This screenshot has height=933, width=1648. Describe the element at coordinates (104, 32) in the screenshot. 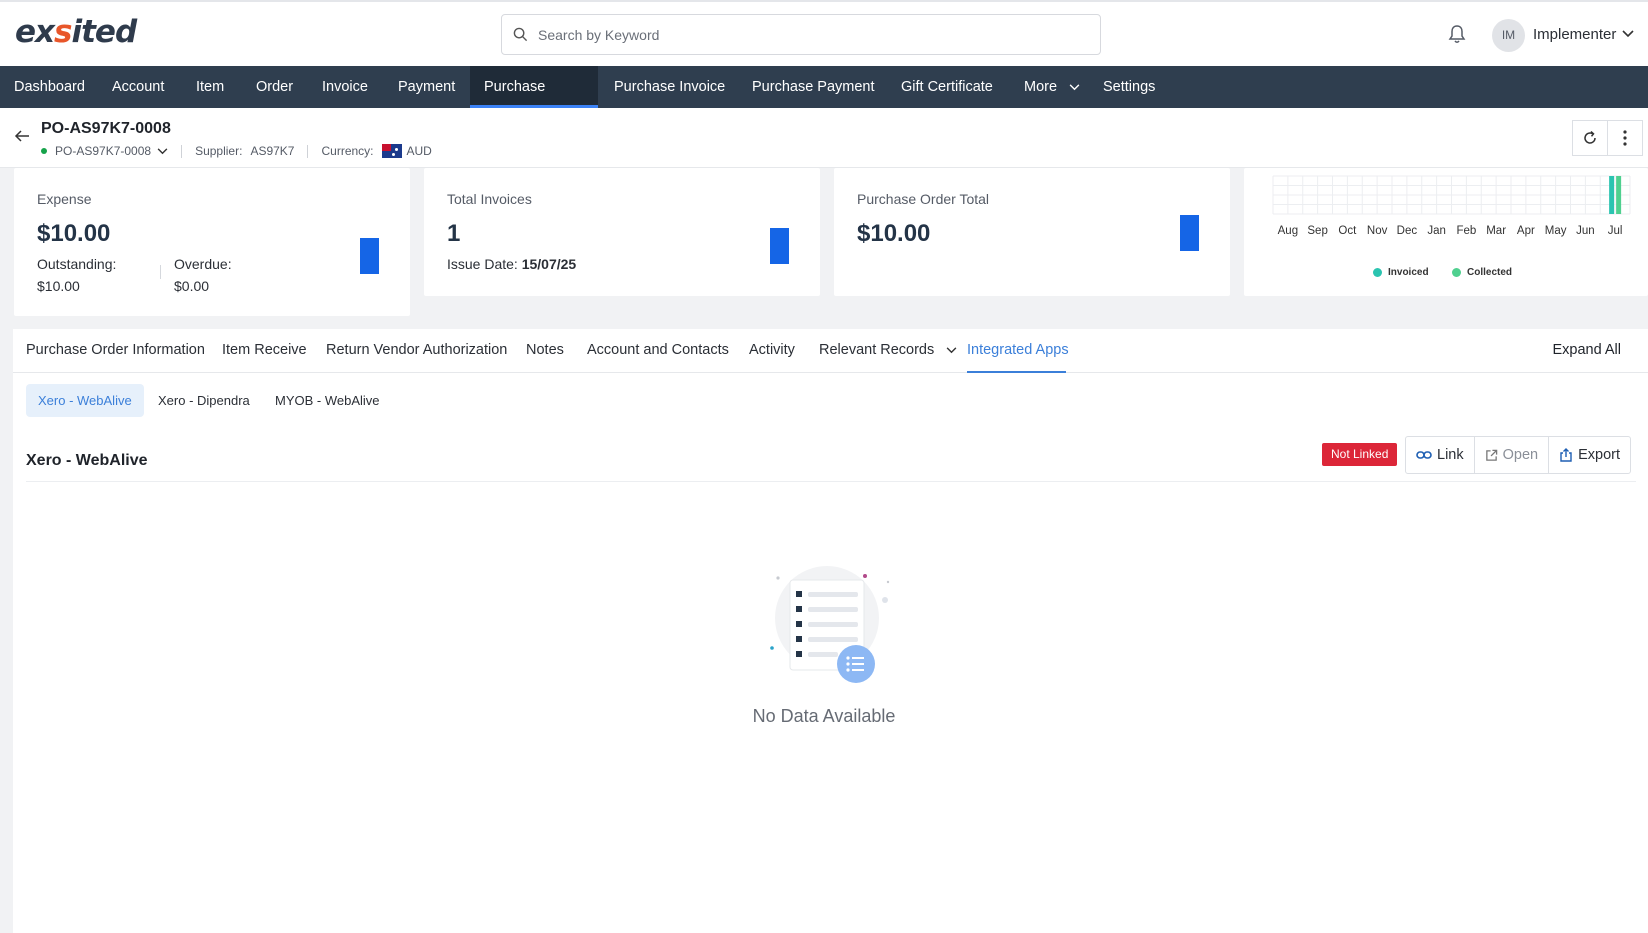

I see `logo-text: ited` at that location.